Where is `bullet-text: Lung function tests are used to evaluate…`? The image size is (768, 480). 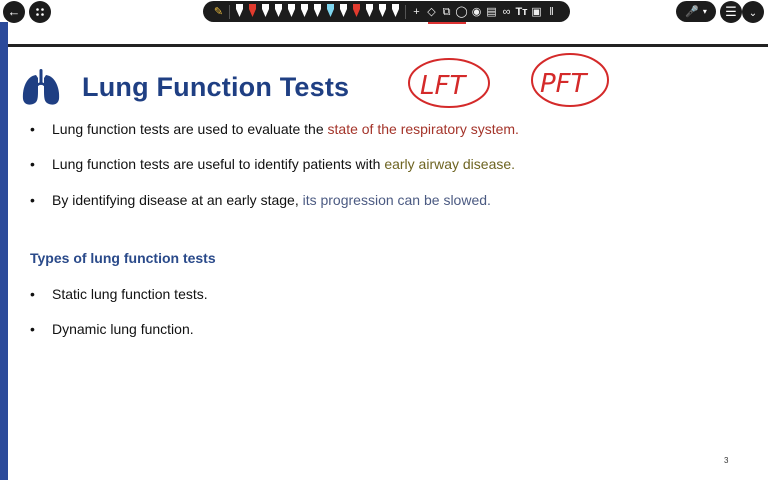
bullet-text: Lung function tests are used to evaluate… is located at coordinates (190, 129).